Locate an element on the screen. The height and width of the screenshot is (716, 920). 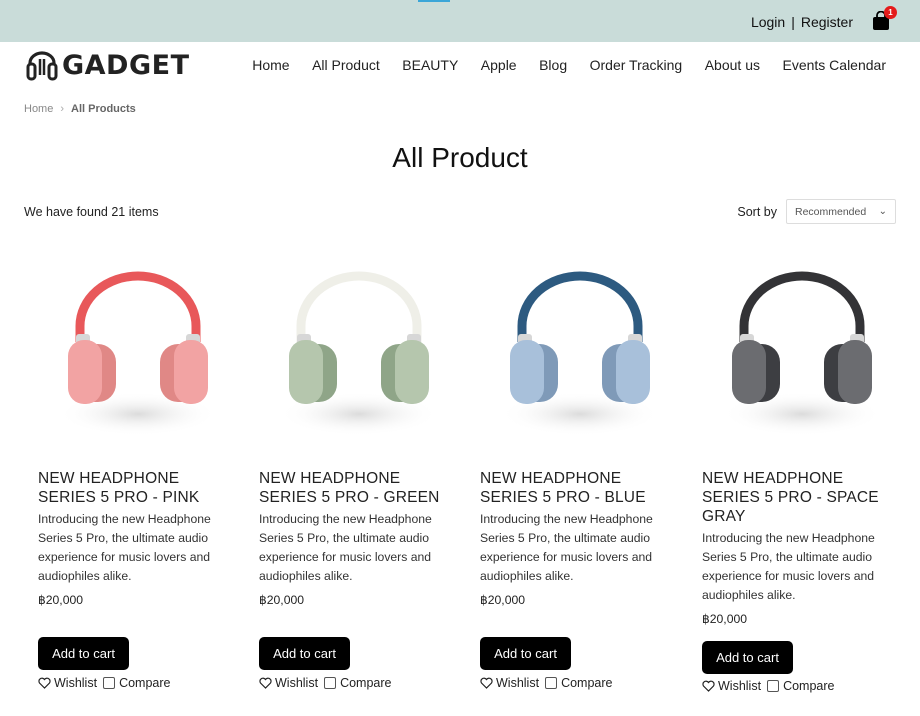
register-link: Register is located at coordinates (827, 22).